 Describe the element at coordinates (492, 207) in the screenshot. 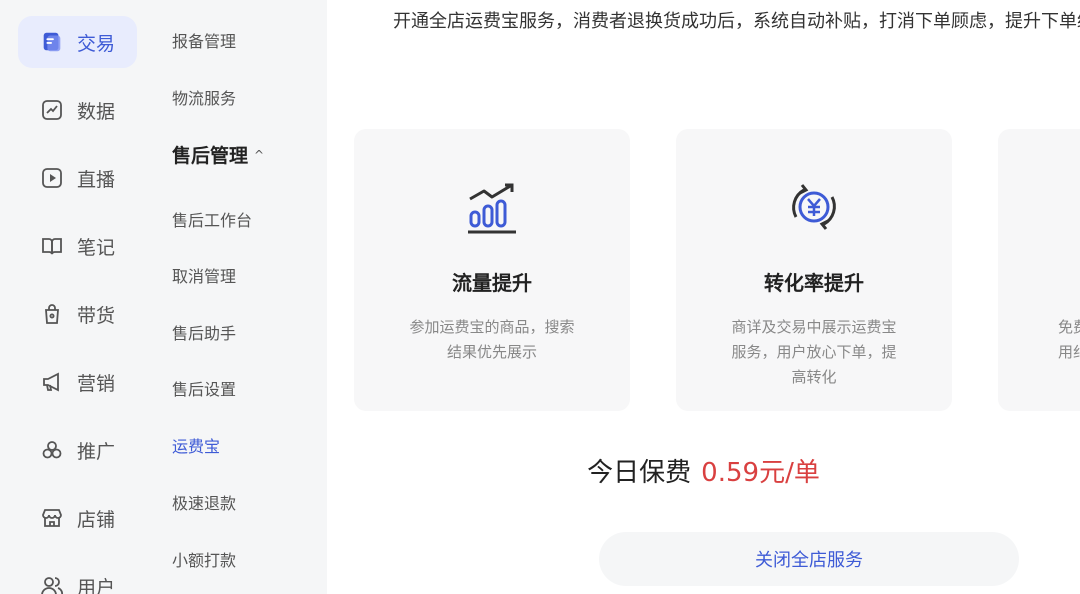

I see `bar-trend-icon` at that location.